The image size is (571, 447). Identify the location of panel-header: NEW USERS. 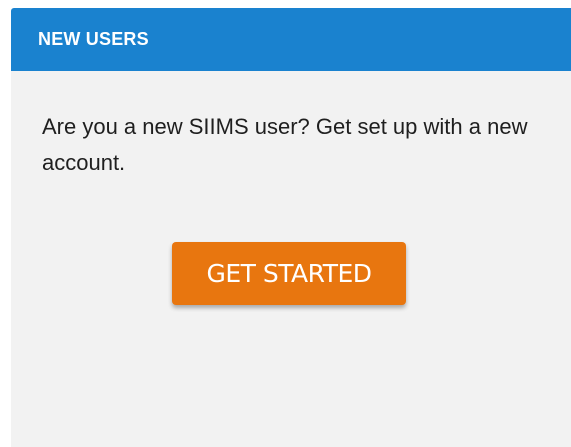
(291, 39).